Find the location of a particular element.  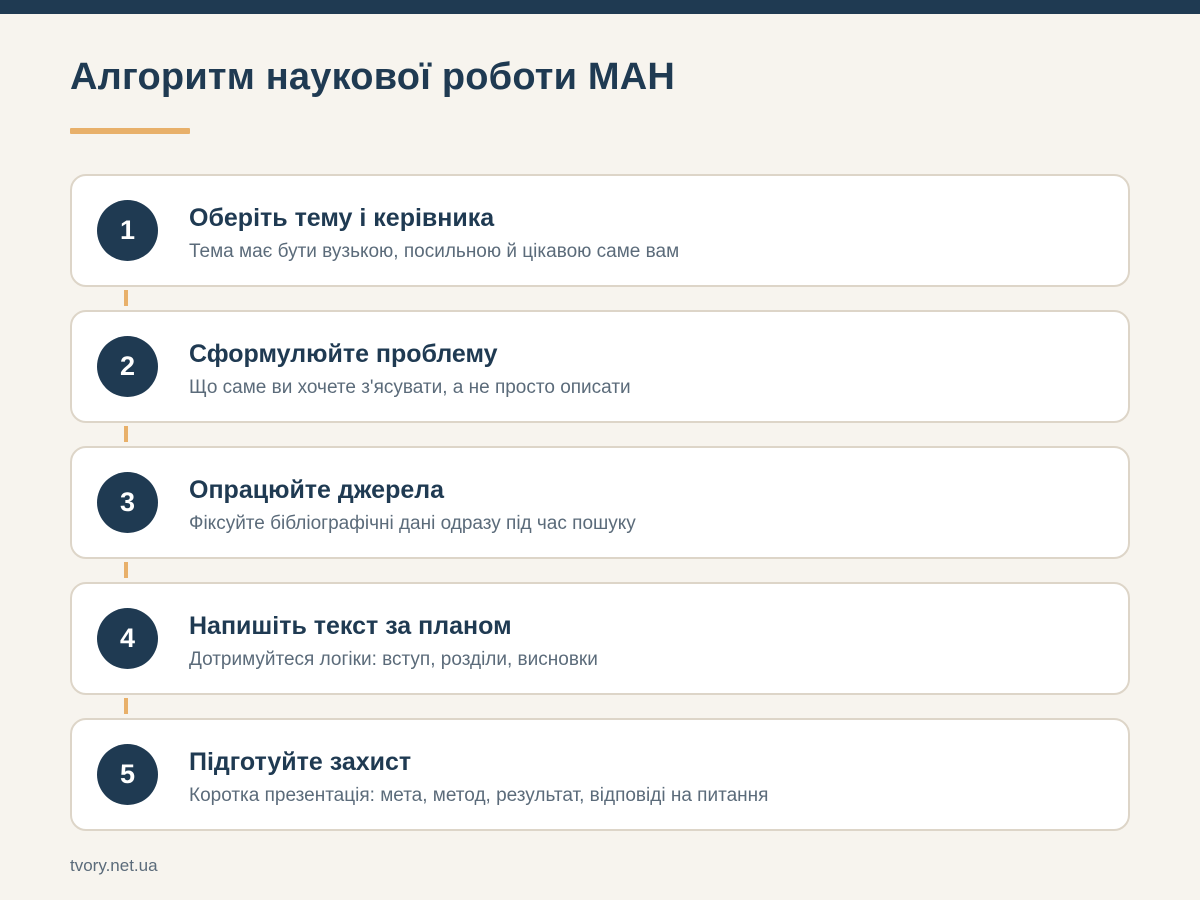

top-bar is located at coordinates (600, 7).